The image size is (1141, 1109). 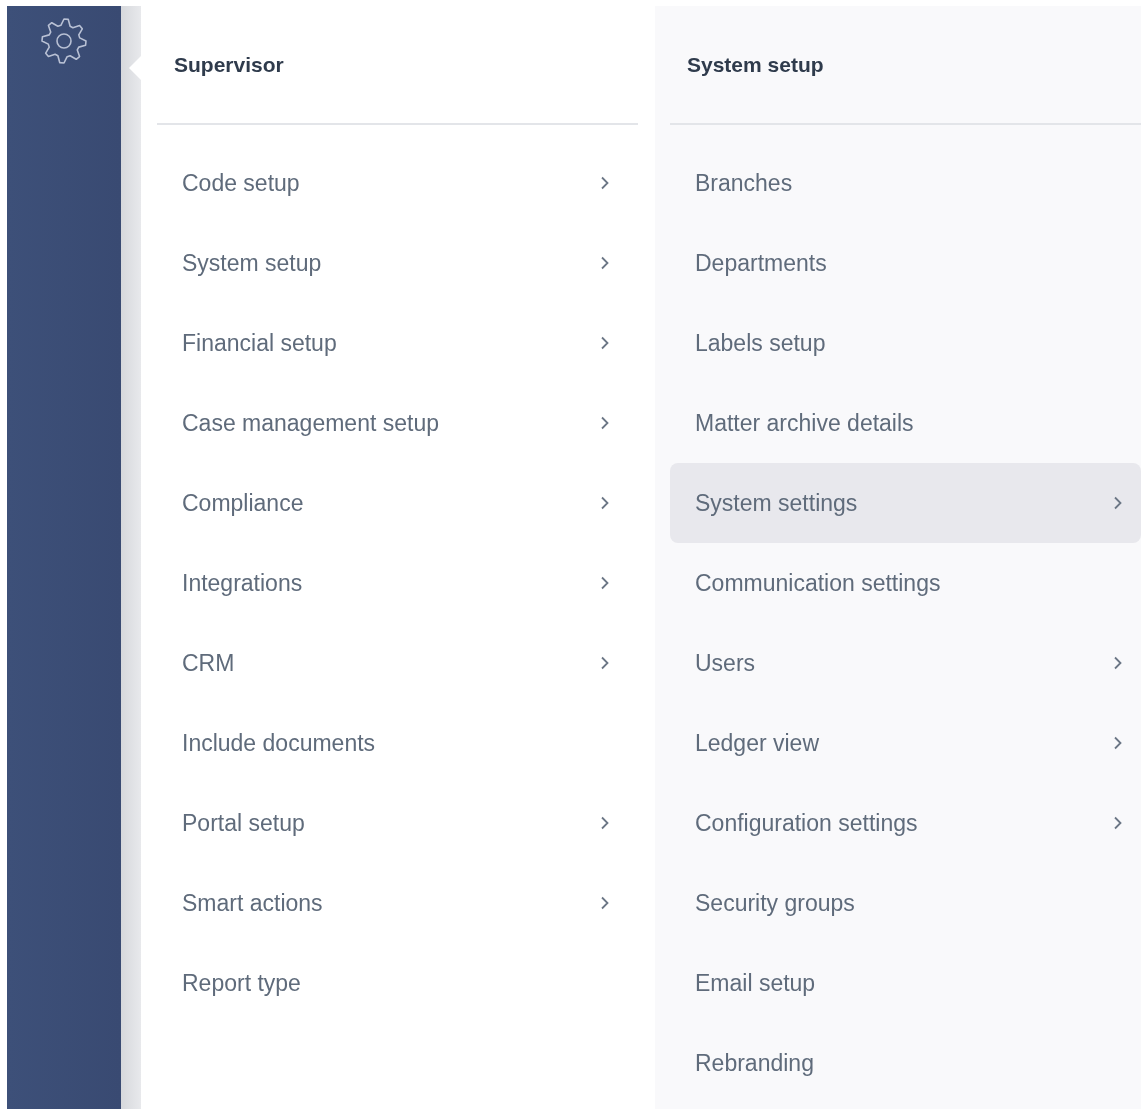 What do you see at coordinates (905, 423) in the screenshot?
I see `menu-item: Matter archive details` at bounding box center [905, 423].